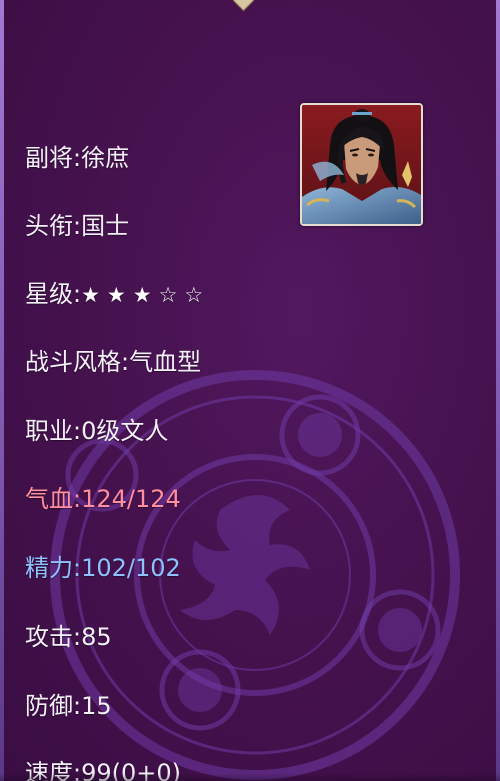 This screenshot has width=500, height=781. Describe the element at coordinates (131, 499) in the screenshot. I see `hp-value: 124/124` at that location.